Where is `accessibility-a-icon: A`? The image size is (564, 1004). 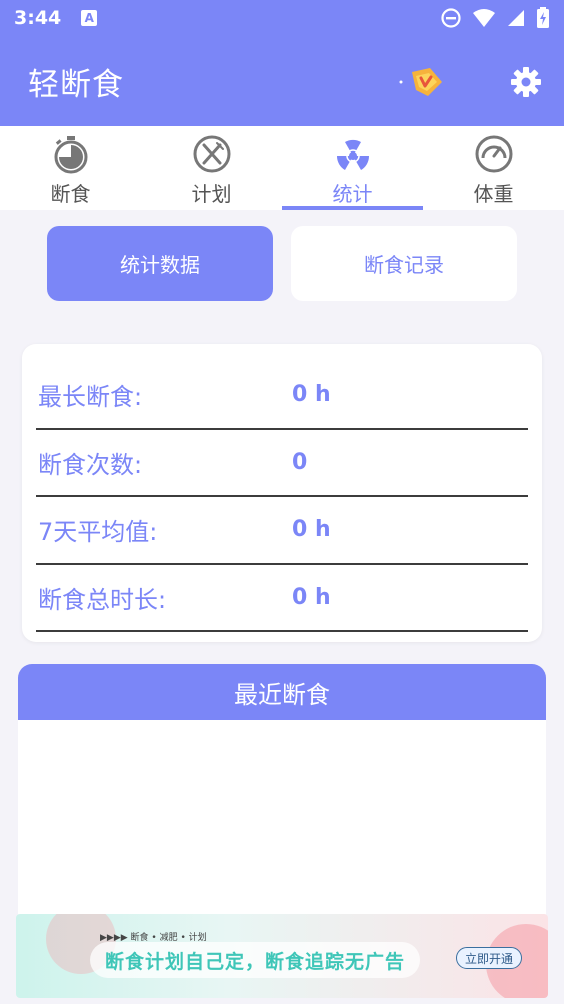
accessibility-a-icon: A is located at coordinates (89, 18).